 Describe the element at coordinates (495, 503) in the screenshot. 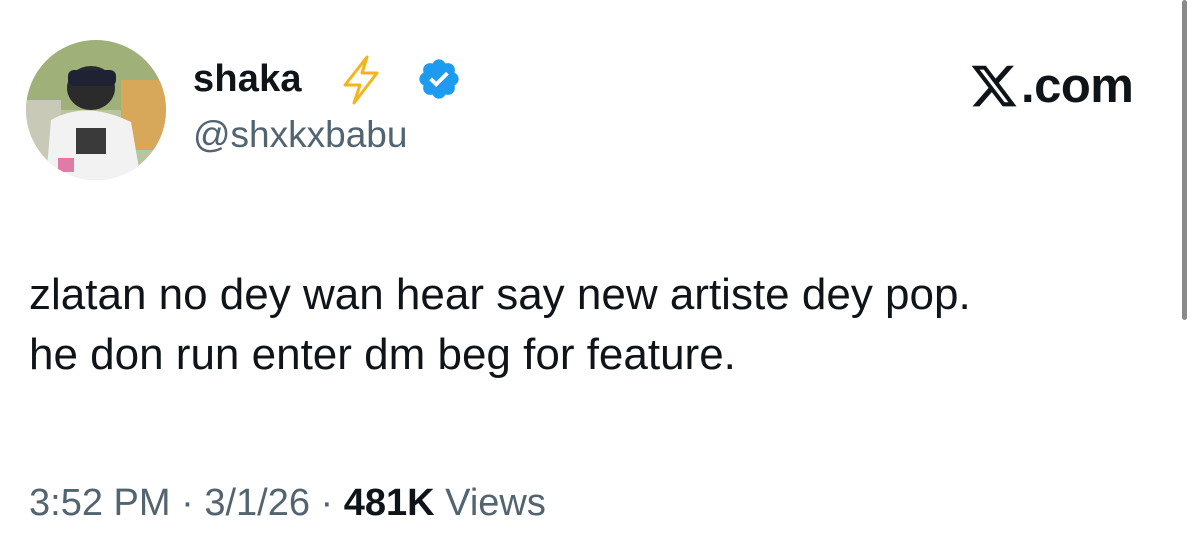

I see `views-label: Views` at that location.